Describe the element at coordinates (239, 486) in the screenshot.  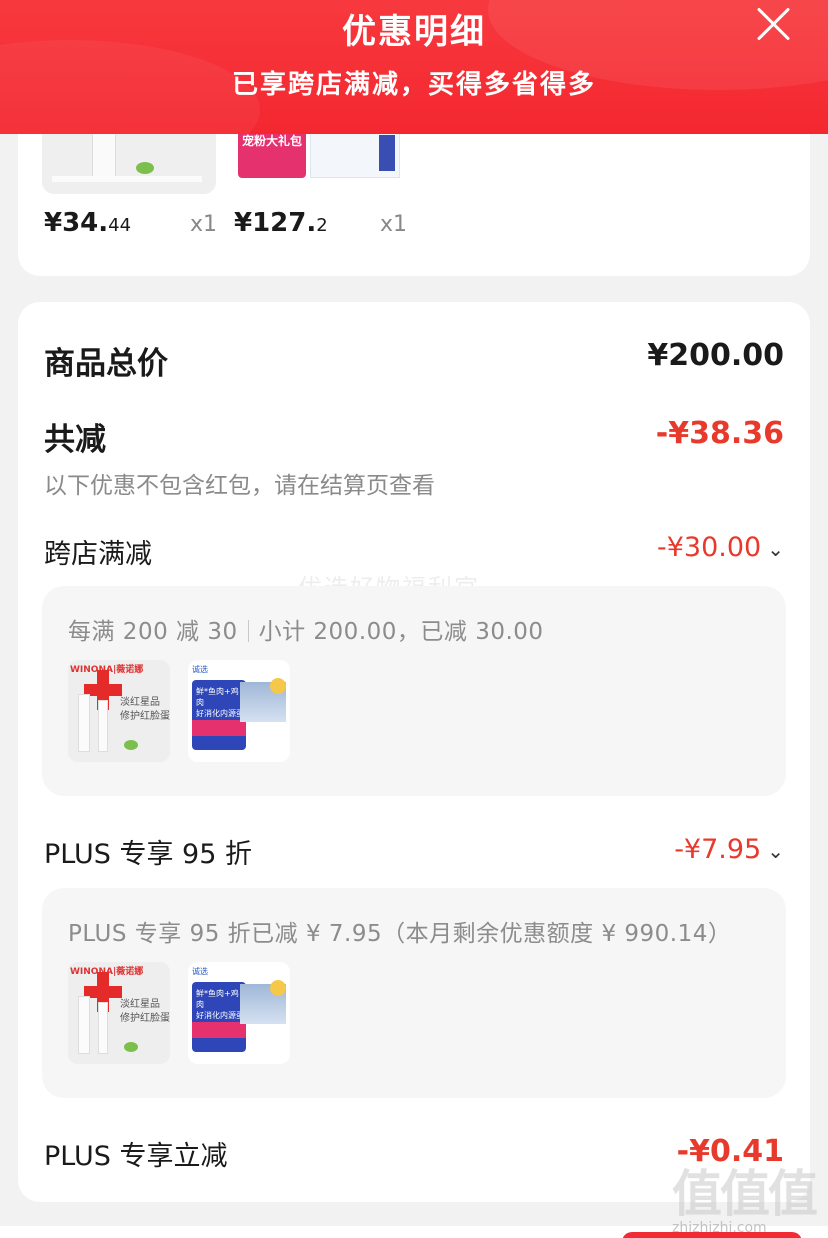
I see `discount-note: 以下优惠不包含红包，请在结算页查看` at that location.